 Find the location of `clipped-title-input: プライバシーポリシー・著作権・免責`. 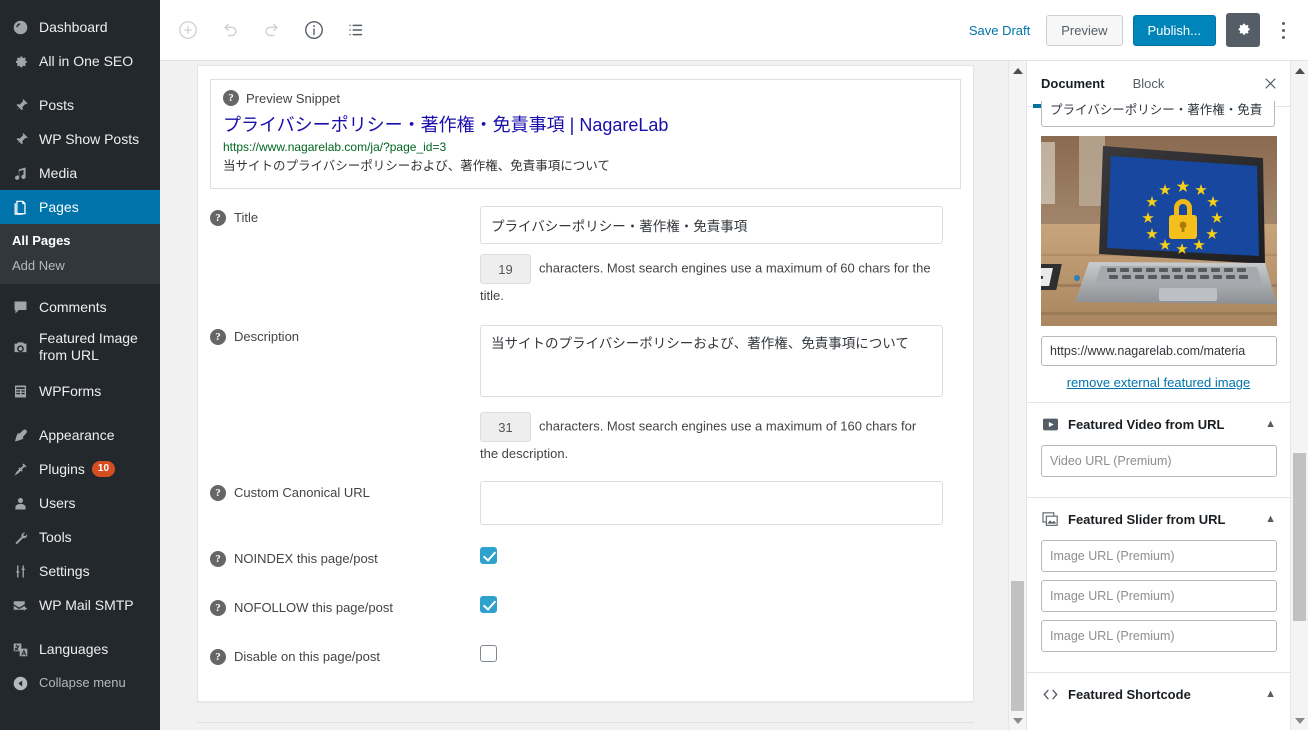

clipped-title-input: プライバシーポリシー・著作権・免責 is located at coordinates (1158, 114).